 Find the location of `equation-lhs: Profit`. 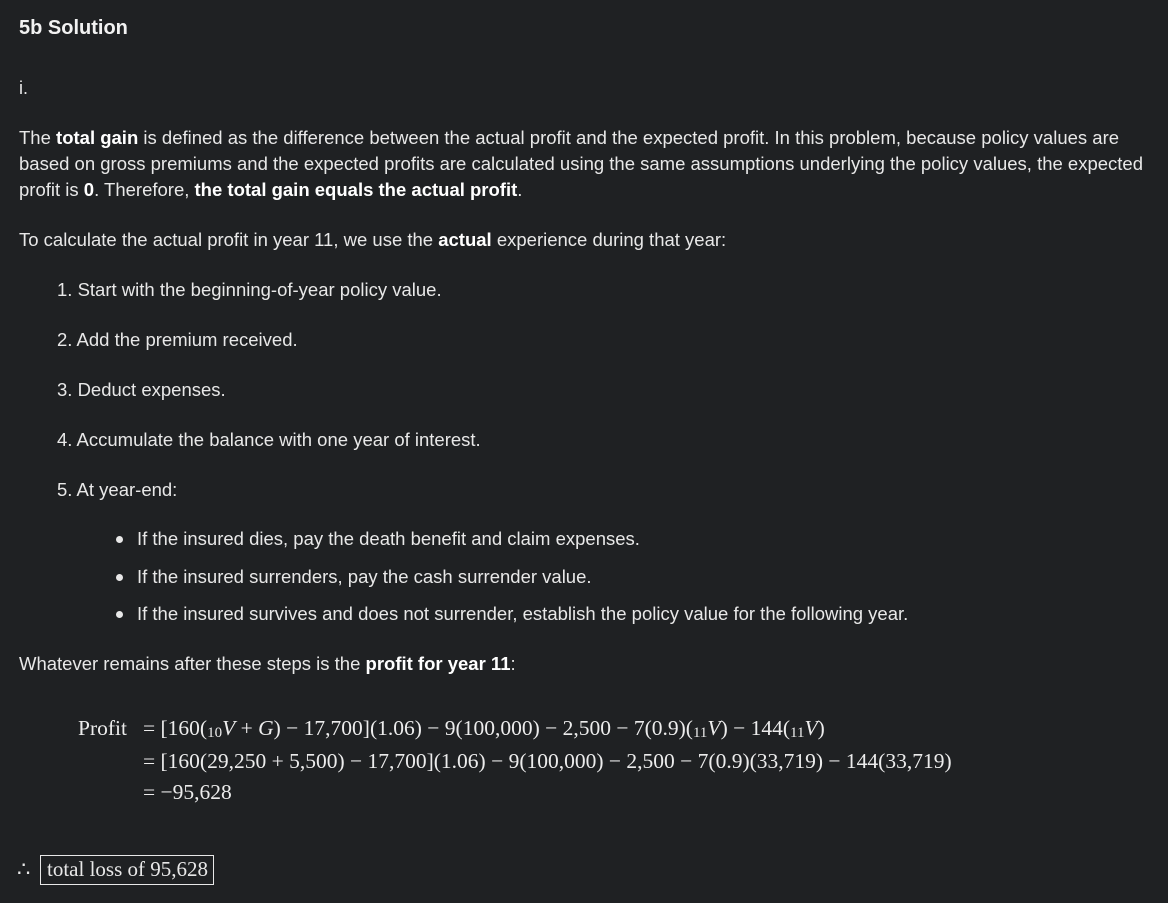

equation-lhs: Profit is located at coordinates (102, 728).